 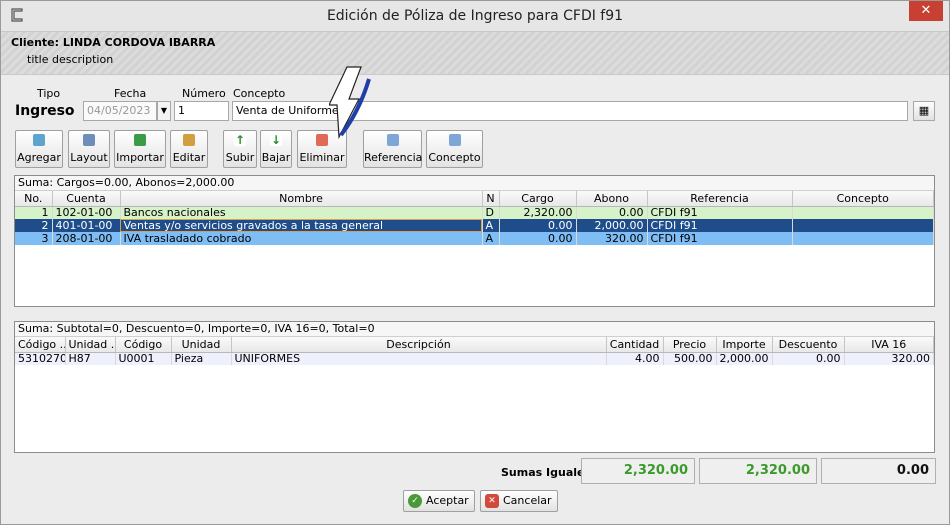 I want to click on editar-button: Editar, so click(x=189, y=149).